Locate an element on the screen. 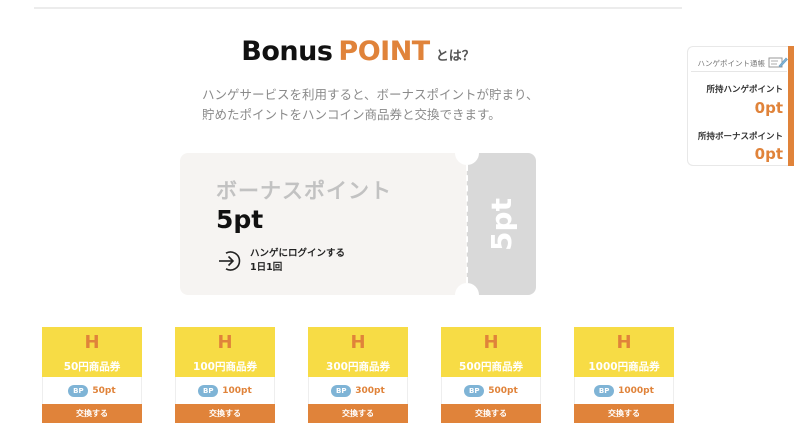  voucher-points: 1000pt is located at coordinates (636, 390).